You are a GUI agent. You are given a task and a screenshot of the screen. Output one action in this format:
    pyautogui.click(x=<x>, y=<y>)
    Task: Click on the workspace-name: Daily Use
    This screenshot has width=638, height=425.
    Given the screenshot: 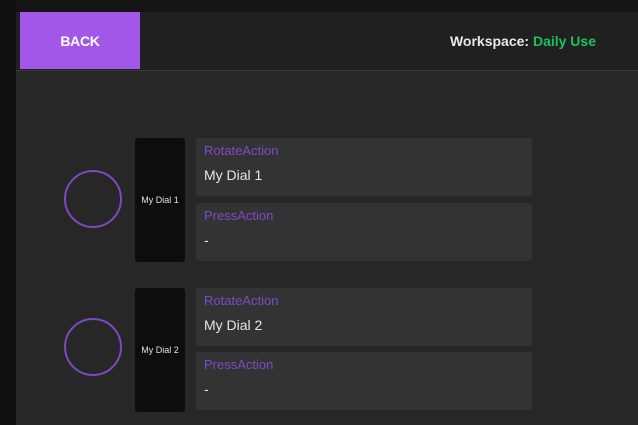 What is the action you would take?
    pyautogui.click(x=564, y=41)
    